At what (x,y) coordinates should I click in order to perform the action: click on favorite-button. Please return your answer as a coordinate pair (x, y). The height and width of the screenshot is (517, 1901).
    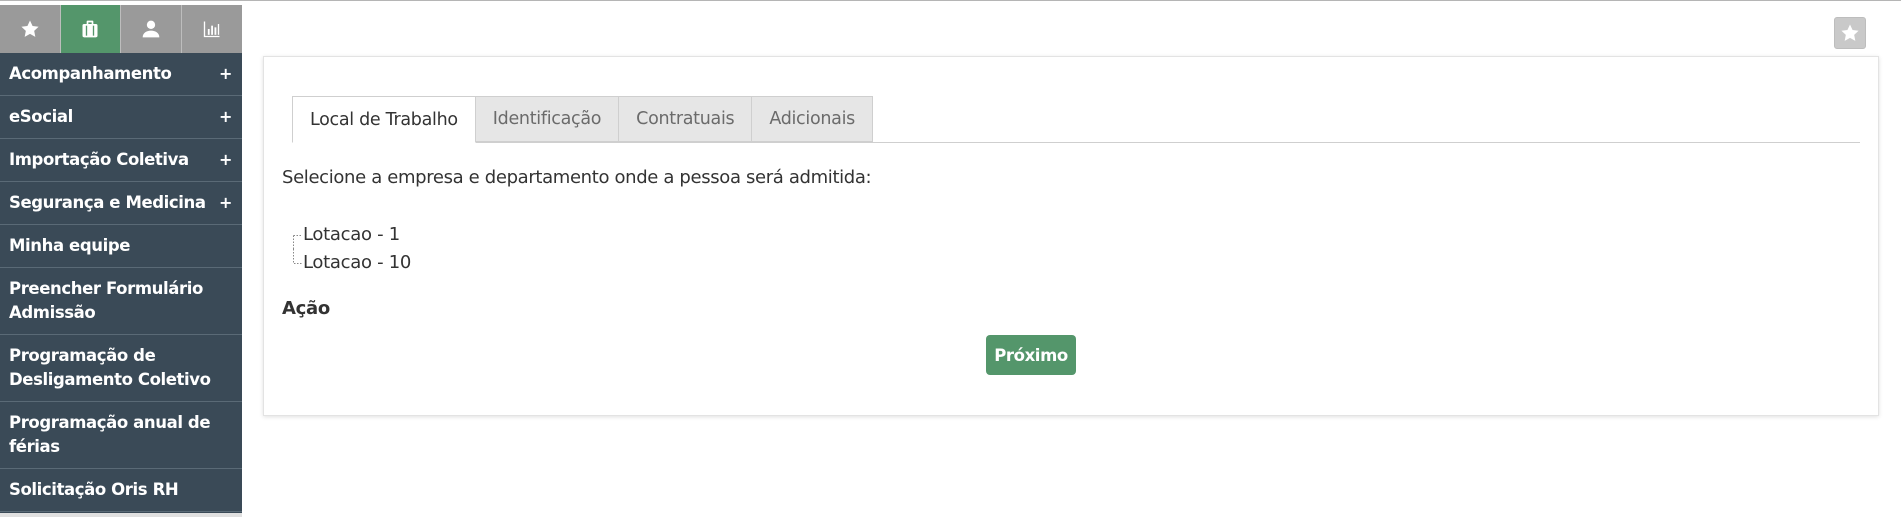
    Looking at the image, I should click on (1850, 33).